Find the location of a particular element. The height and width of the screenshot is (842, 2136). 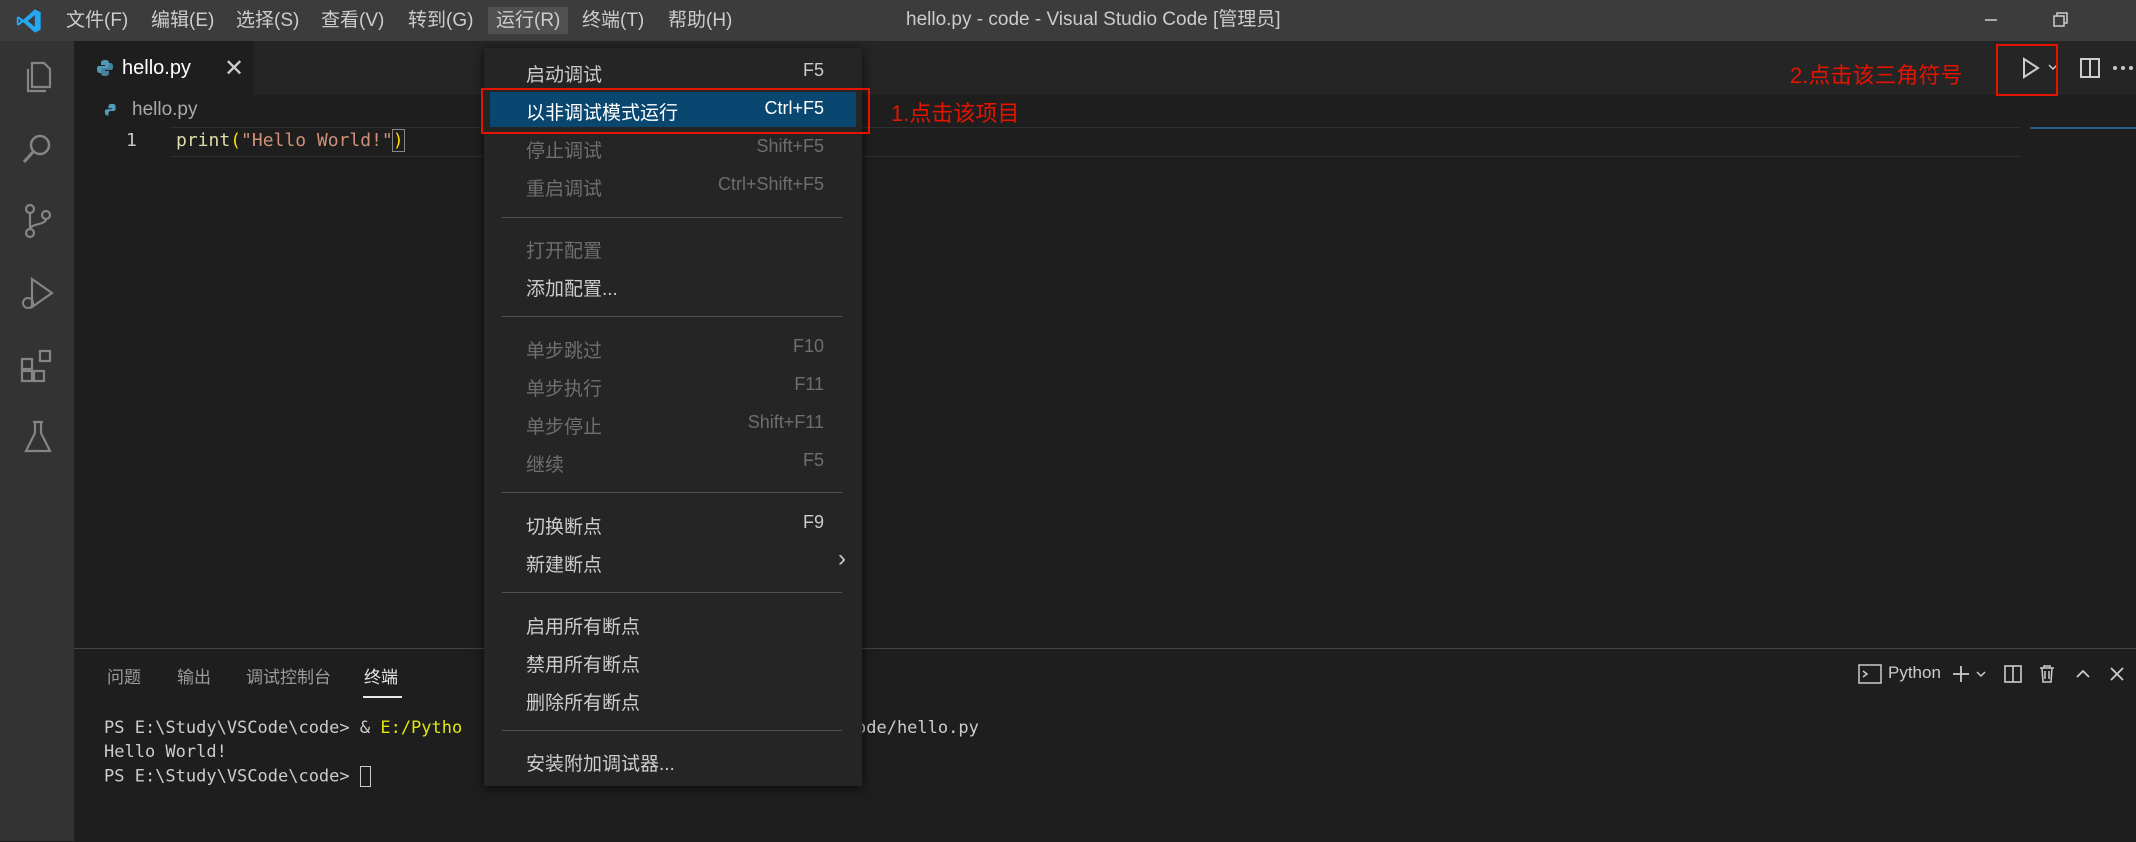

menu-item-highlight is located at coordinates (675, 111).